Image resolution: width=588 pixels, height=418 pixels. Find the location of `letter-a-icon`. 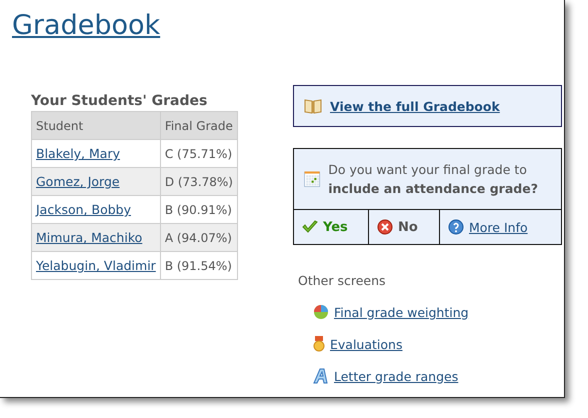

letter-a-icon is located at coordinates (321, 376).